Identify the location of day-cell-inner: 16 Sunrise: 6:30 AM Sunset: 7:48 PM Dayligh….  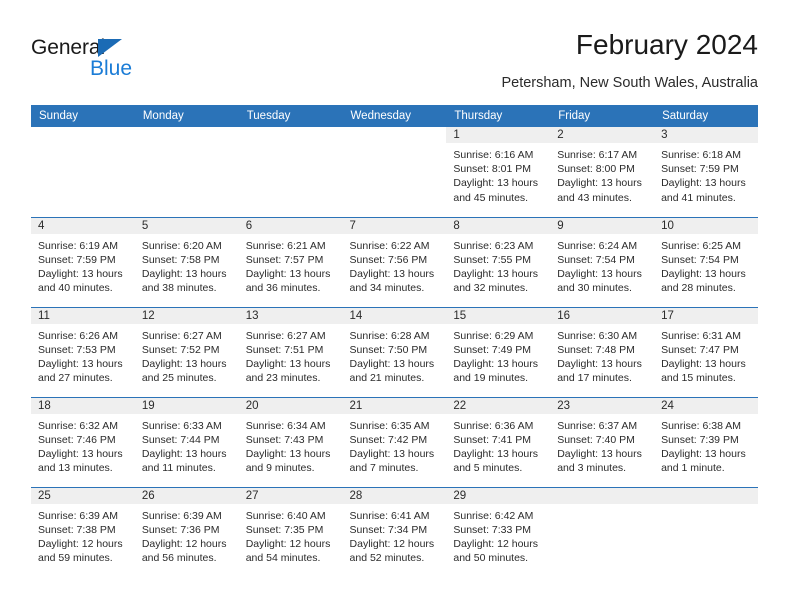
(602, 352).